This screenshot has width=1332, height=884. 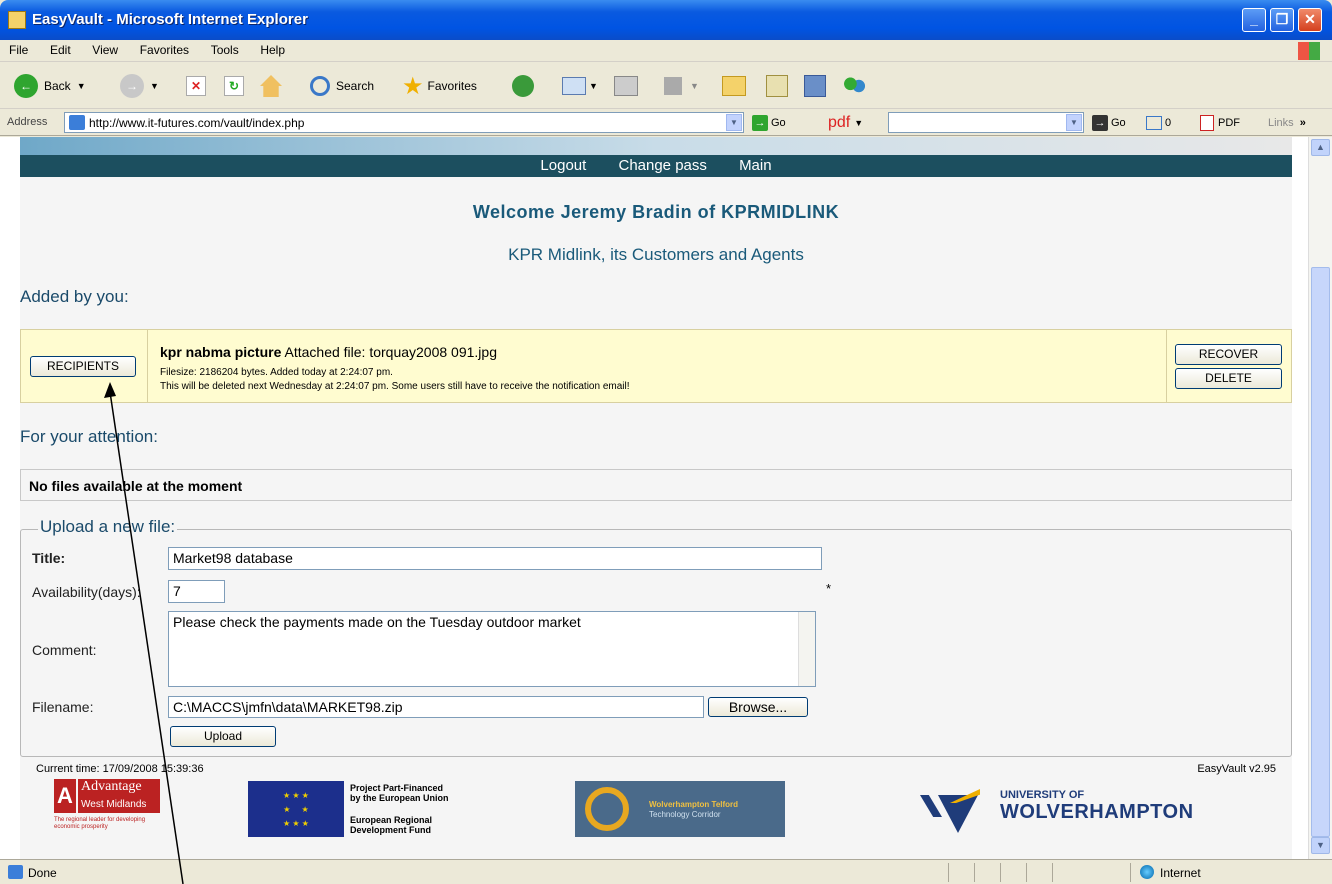 I want to click on advantage-a-icon: A, so click(x=65, y=796).